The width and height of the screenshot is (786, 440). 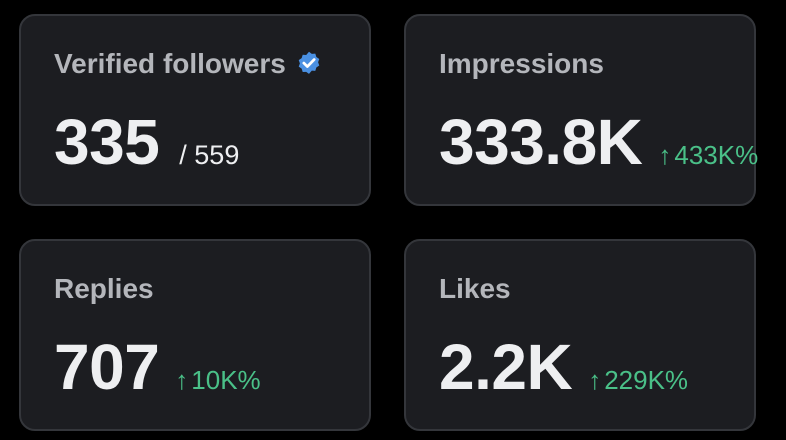 I want to click on card-title: Replies, so click(x=104, y=289).